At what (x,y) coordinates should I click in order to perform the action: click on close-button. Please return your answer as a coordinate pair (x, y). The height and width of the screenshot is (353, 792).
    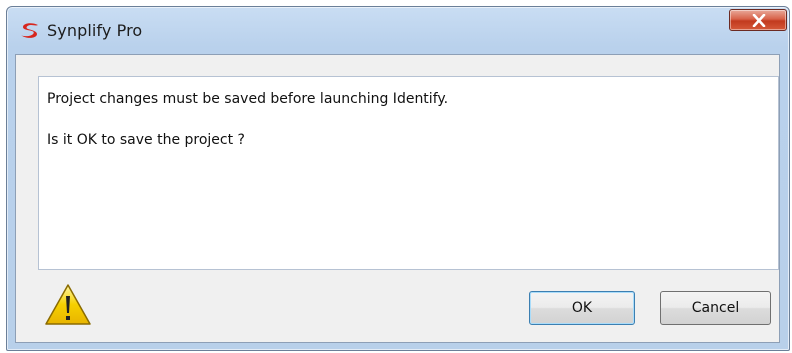
    Looking at the image, I should click on (758, 20).